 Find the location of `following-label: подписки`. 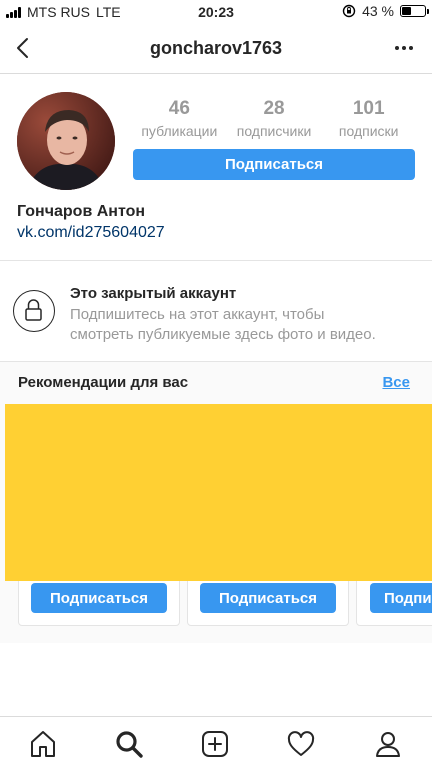

following-label: подписки is located at coordinates (368, 131).